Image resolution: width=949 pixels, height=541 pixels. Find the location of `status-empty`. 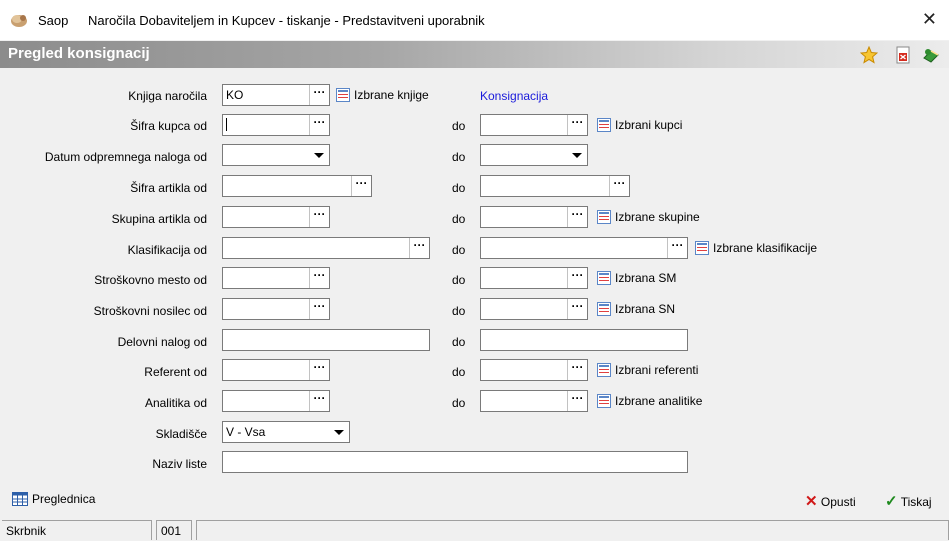

status-empty is located at coordinates (572, 530).